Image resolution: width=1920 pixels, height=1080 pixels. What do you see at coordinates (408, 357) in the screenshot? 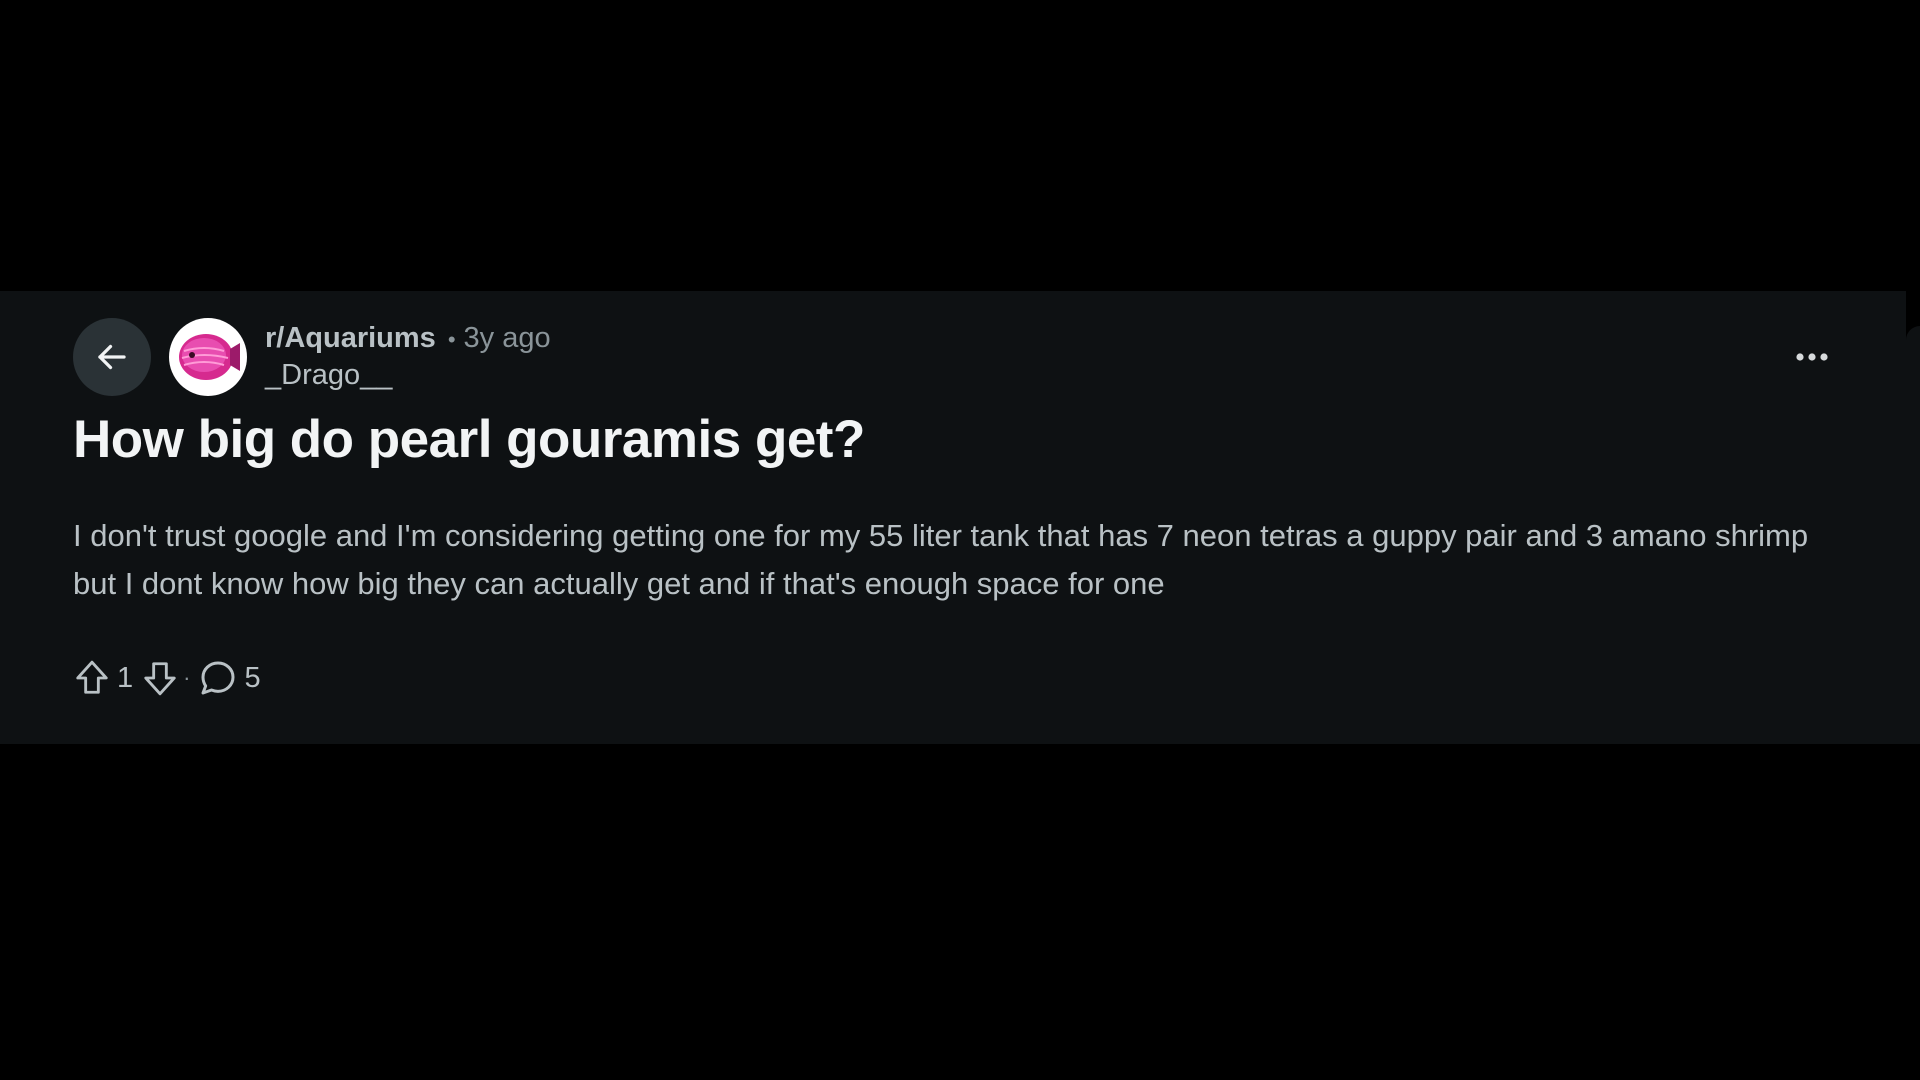
I see `post-meta: r/Aquariums • 3y ago _Drago__` at bounding box center [408, 357].